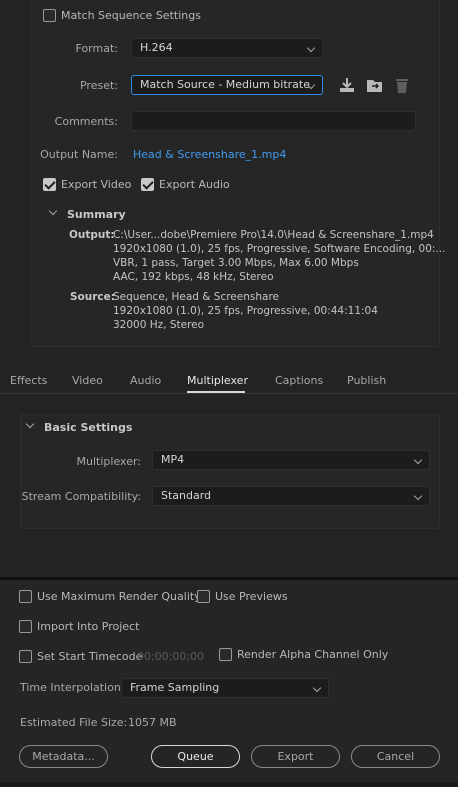 This screenshot has width=458, height=787. What do you see at coordinates (291, 496) in the screenshot?
I see `stream-compat-select: Standard` at bounding box center [291, 496].